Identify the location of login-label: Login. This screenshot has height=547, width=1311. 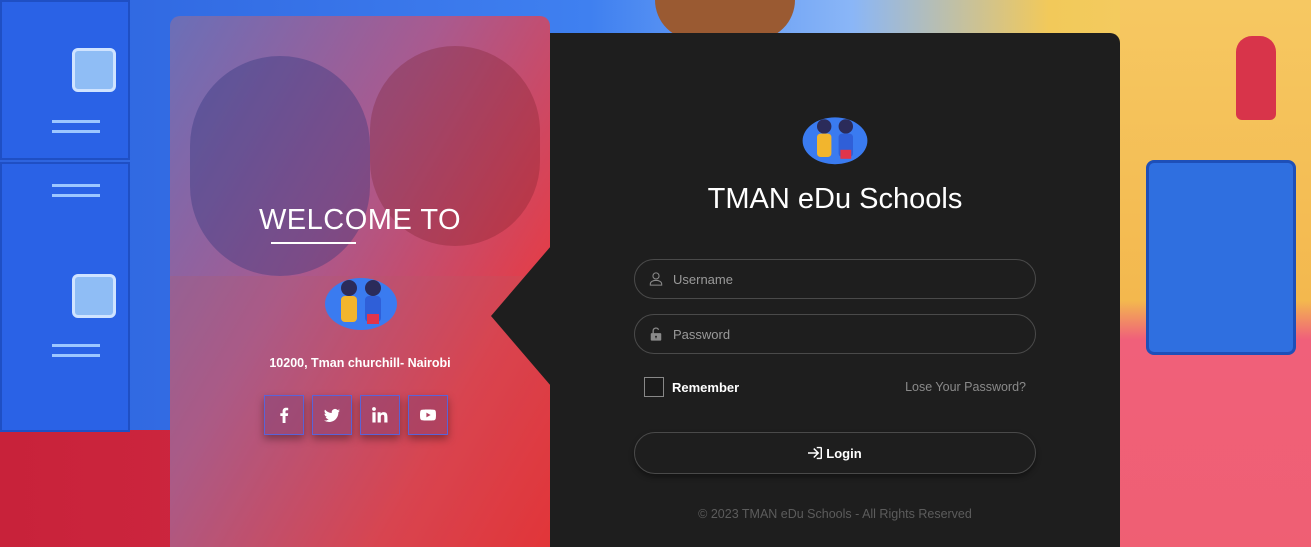
(844, 453).